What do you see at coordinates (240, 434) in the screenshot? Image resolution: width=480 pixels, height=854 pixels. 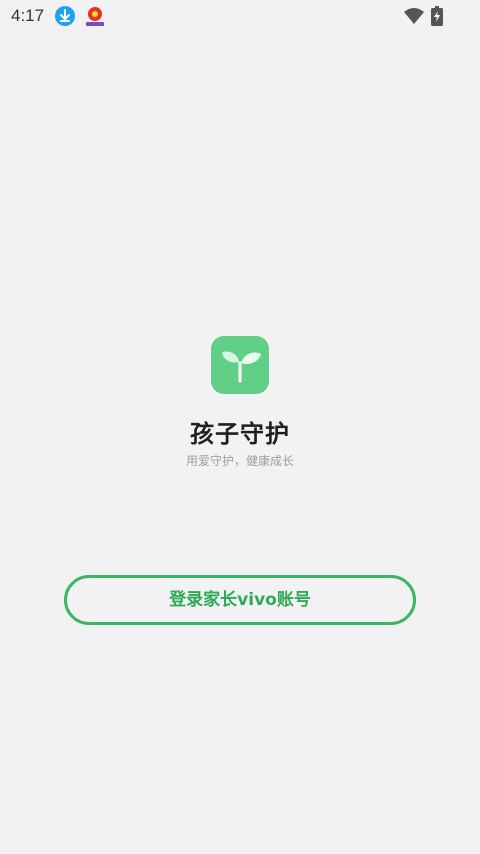 I see `app-title: 孩子守护` at bounding box center [240, 434].